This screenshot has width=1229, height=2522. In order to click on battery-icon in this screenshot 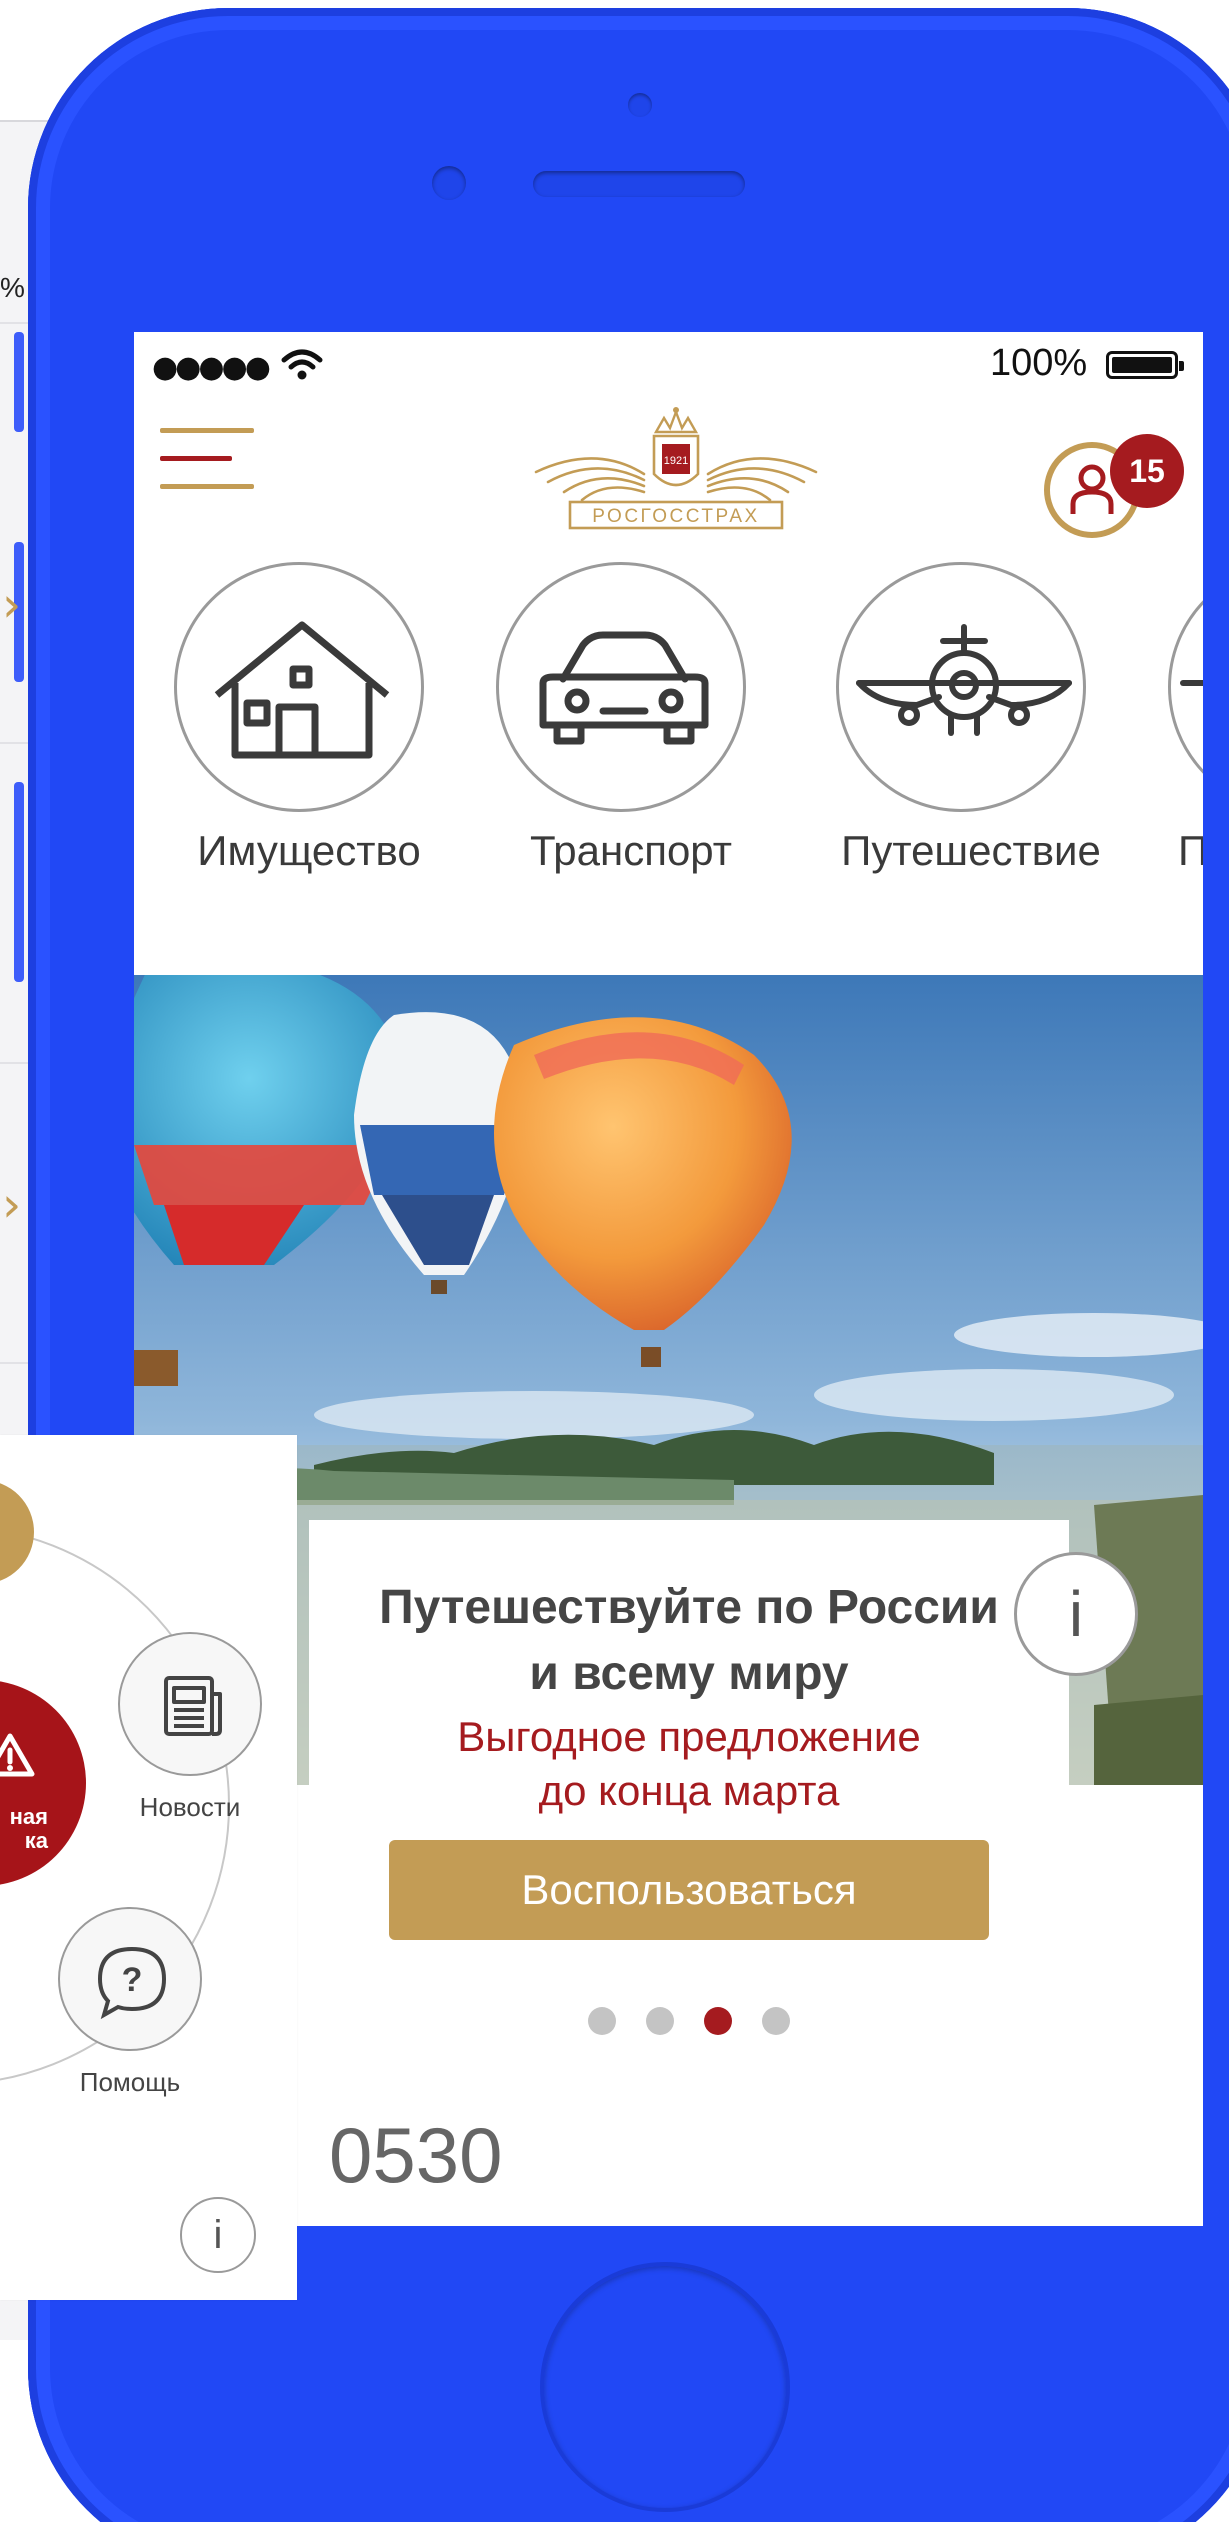, I will do `click(1145, 365)`.